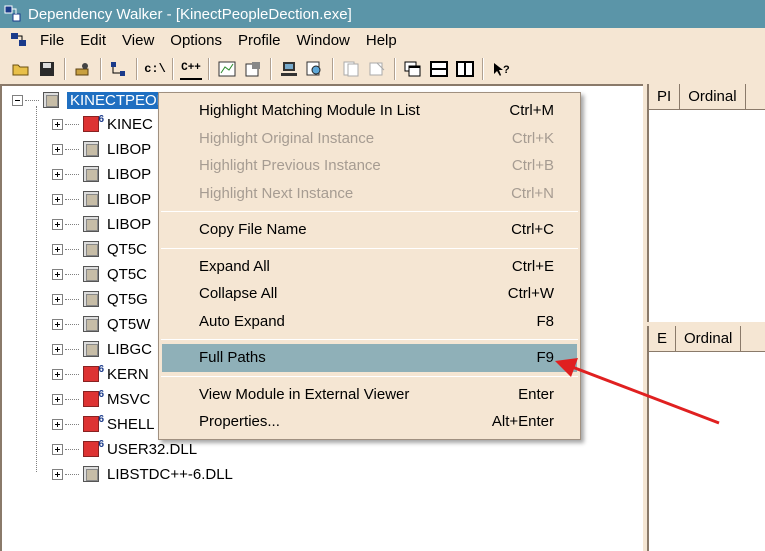 Image resolution: width=765 pixels, height=551 pixels. What do you see at coordinates (234, 266) in the screenshot?
I see `menu-item-label: Expand All` at bounding box center [234, 266].